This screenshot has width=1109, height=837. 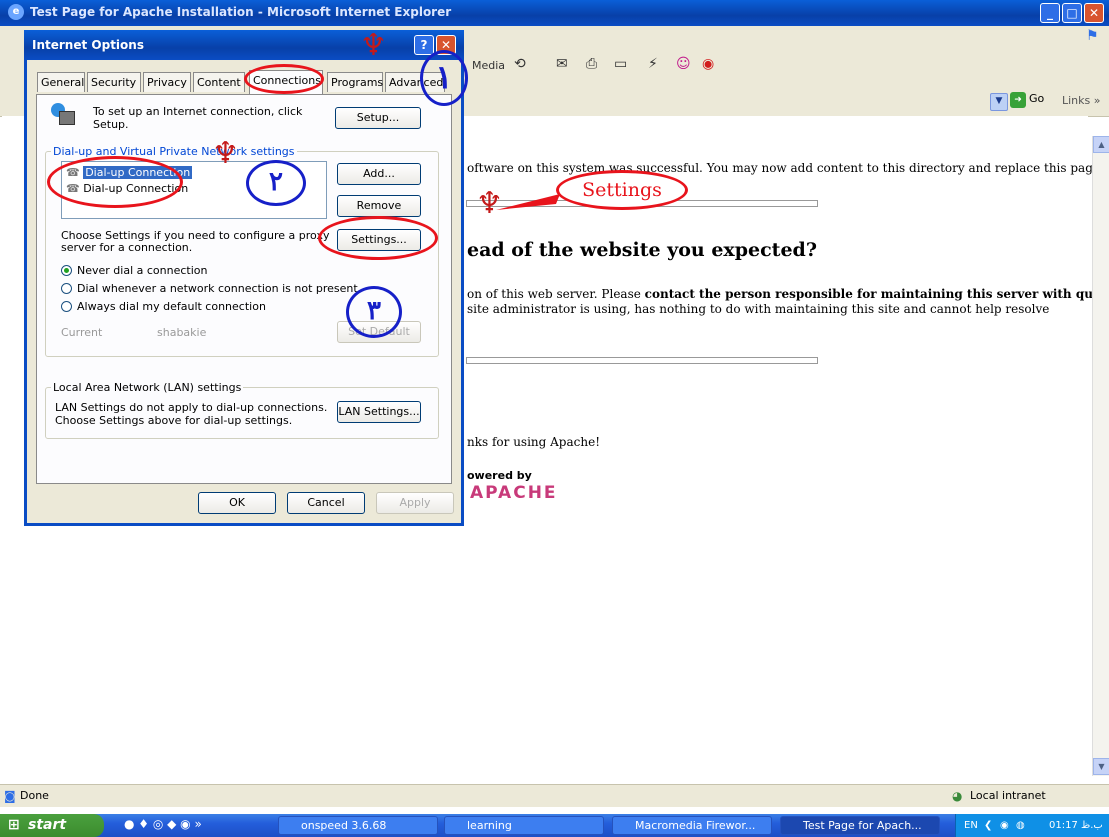 I want to click on step-1-marker: ١, so click(x=444, y=78).